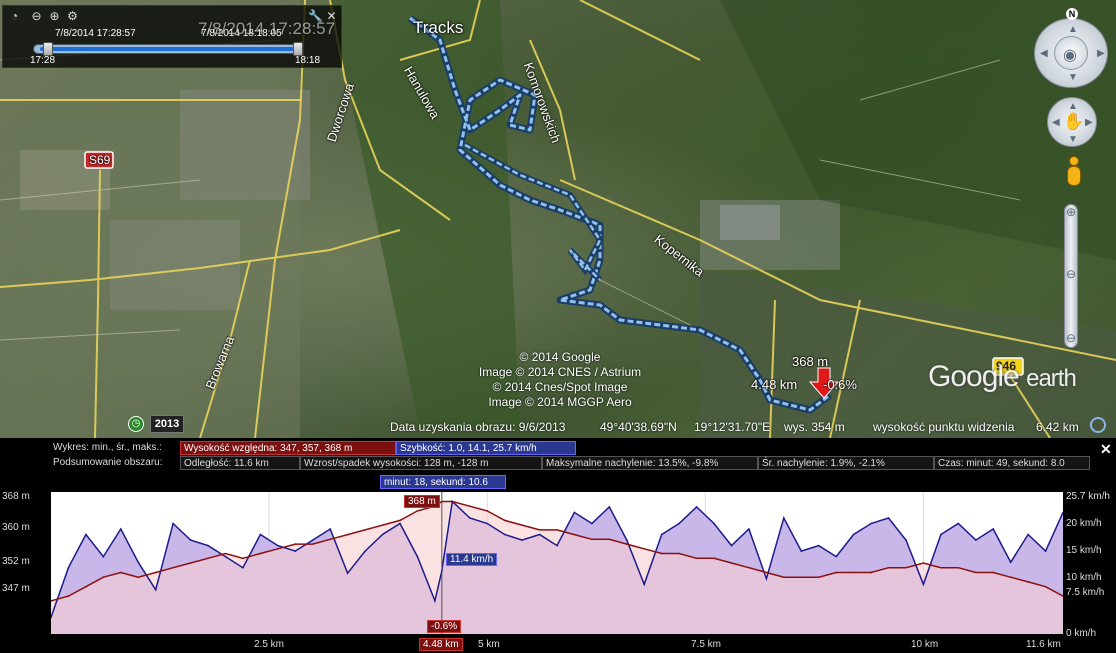 The height and width of the screenshot is (653, 1116). Describe the element at coordinates (1071, 212) in the screenshot. I see `zoom-in-icon: ⊕` at that location.